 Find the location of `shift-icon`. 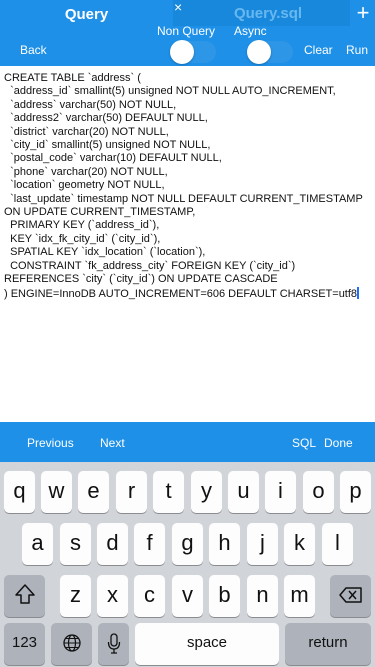

shift-icon is located at coordinates (24, 594).